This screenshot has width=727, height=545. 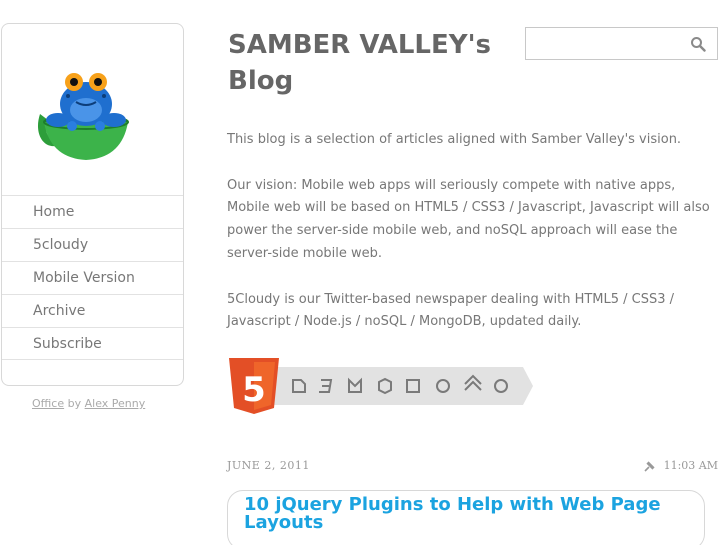 I want to click on sidebar-item-archive: Archive, so click(x=92, y=310).